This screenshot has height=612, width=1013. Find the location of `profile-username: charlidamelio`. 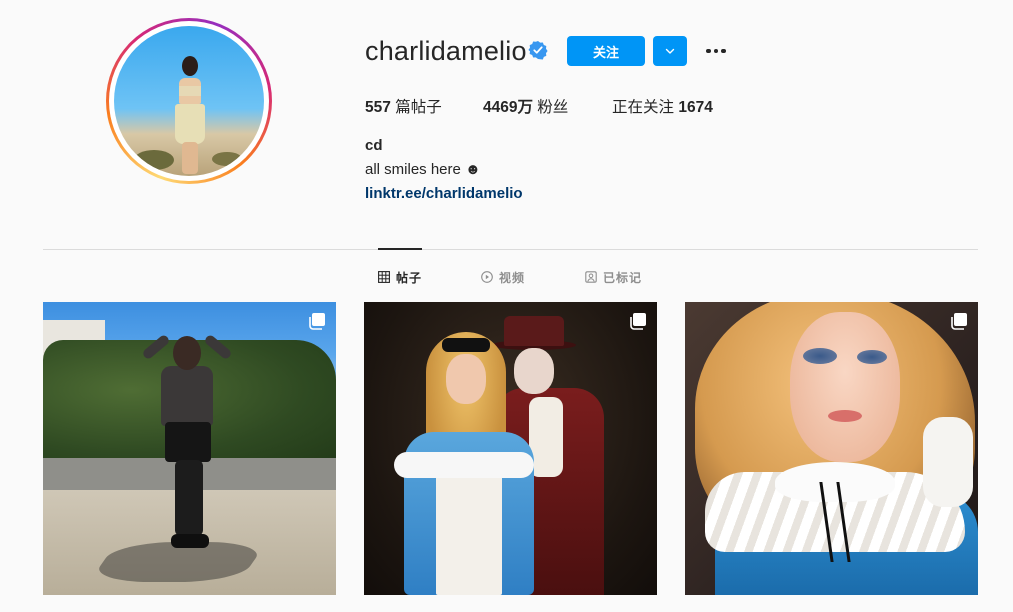

profile-username: charlidamelio is located at coordinates (446, 51).